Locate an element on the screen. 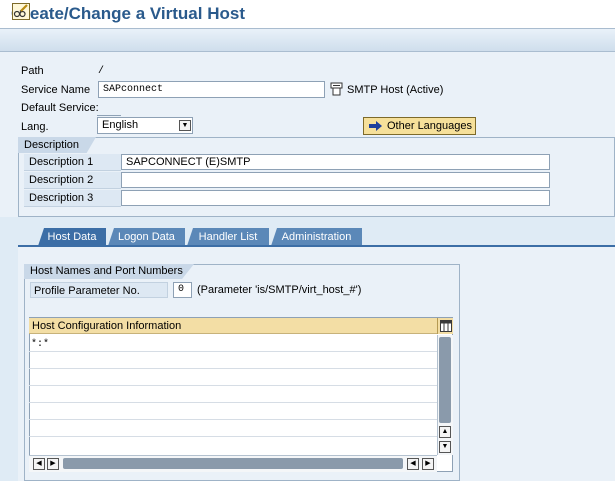 The image size is (615, 481). description-3-field is located at coordinates (335, 198).